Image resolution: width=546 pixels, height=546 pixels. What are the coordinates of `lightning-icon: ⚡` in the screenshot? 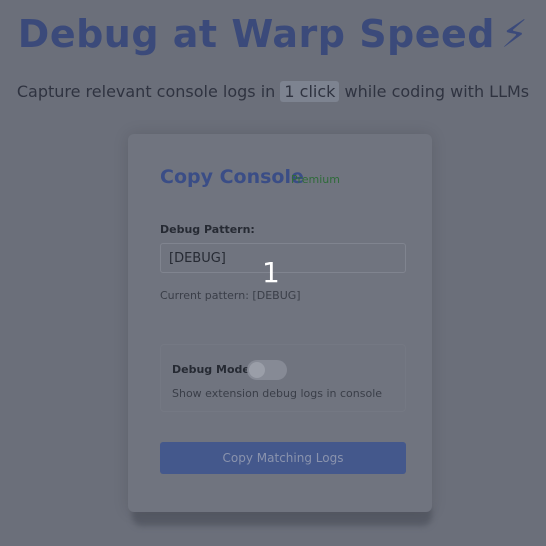 It's located at (515, 34).